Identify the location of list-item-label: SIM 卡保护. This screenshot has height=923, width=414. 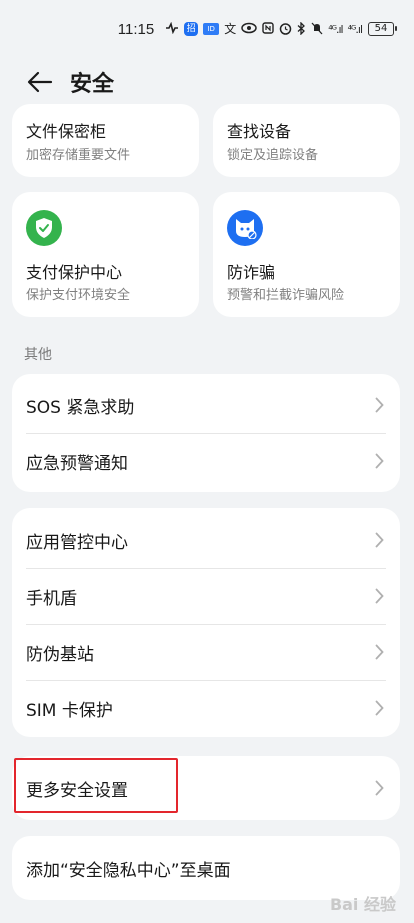
(69, 710).